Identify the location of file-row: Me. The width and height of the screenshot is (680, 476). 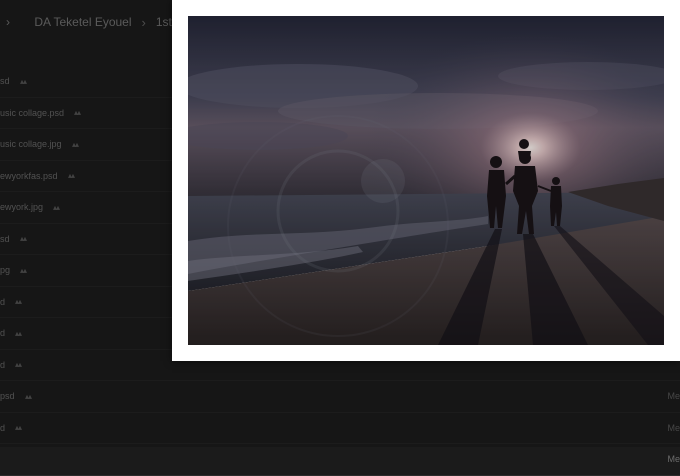
(340, 460).